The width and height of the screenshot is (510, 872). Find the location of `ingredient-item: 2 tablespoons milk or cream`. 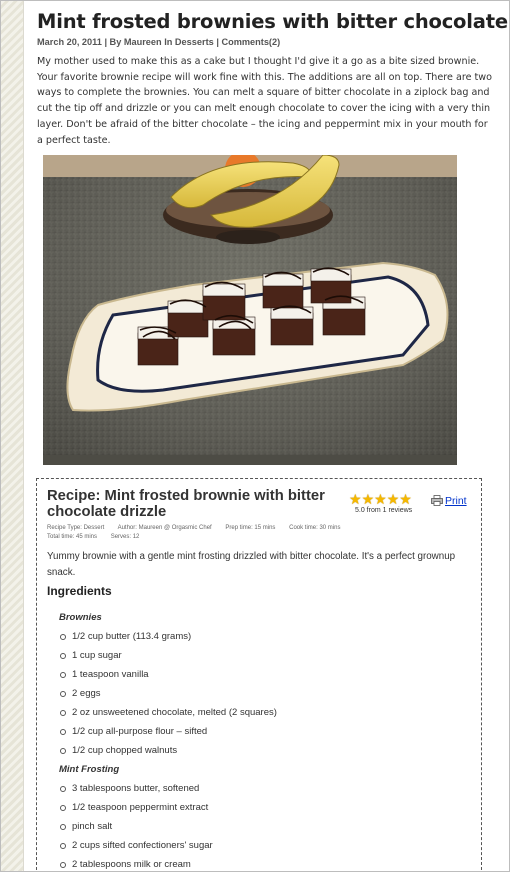

ingredient-item: 2 tablespoons milk or cream is located at coordinates (257, 863).